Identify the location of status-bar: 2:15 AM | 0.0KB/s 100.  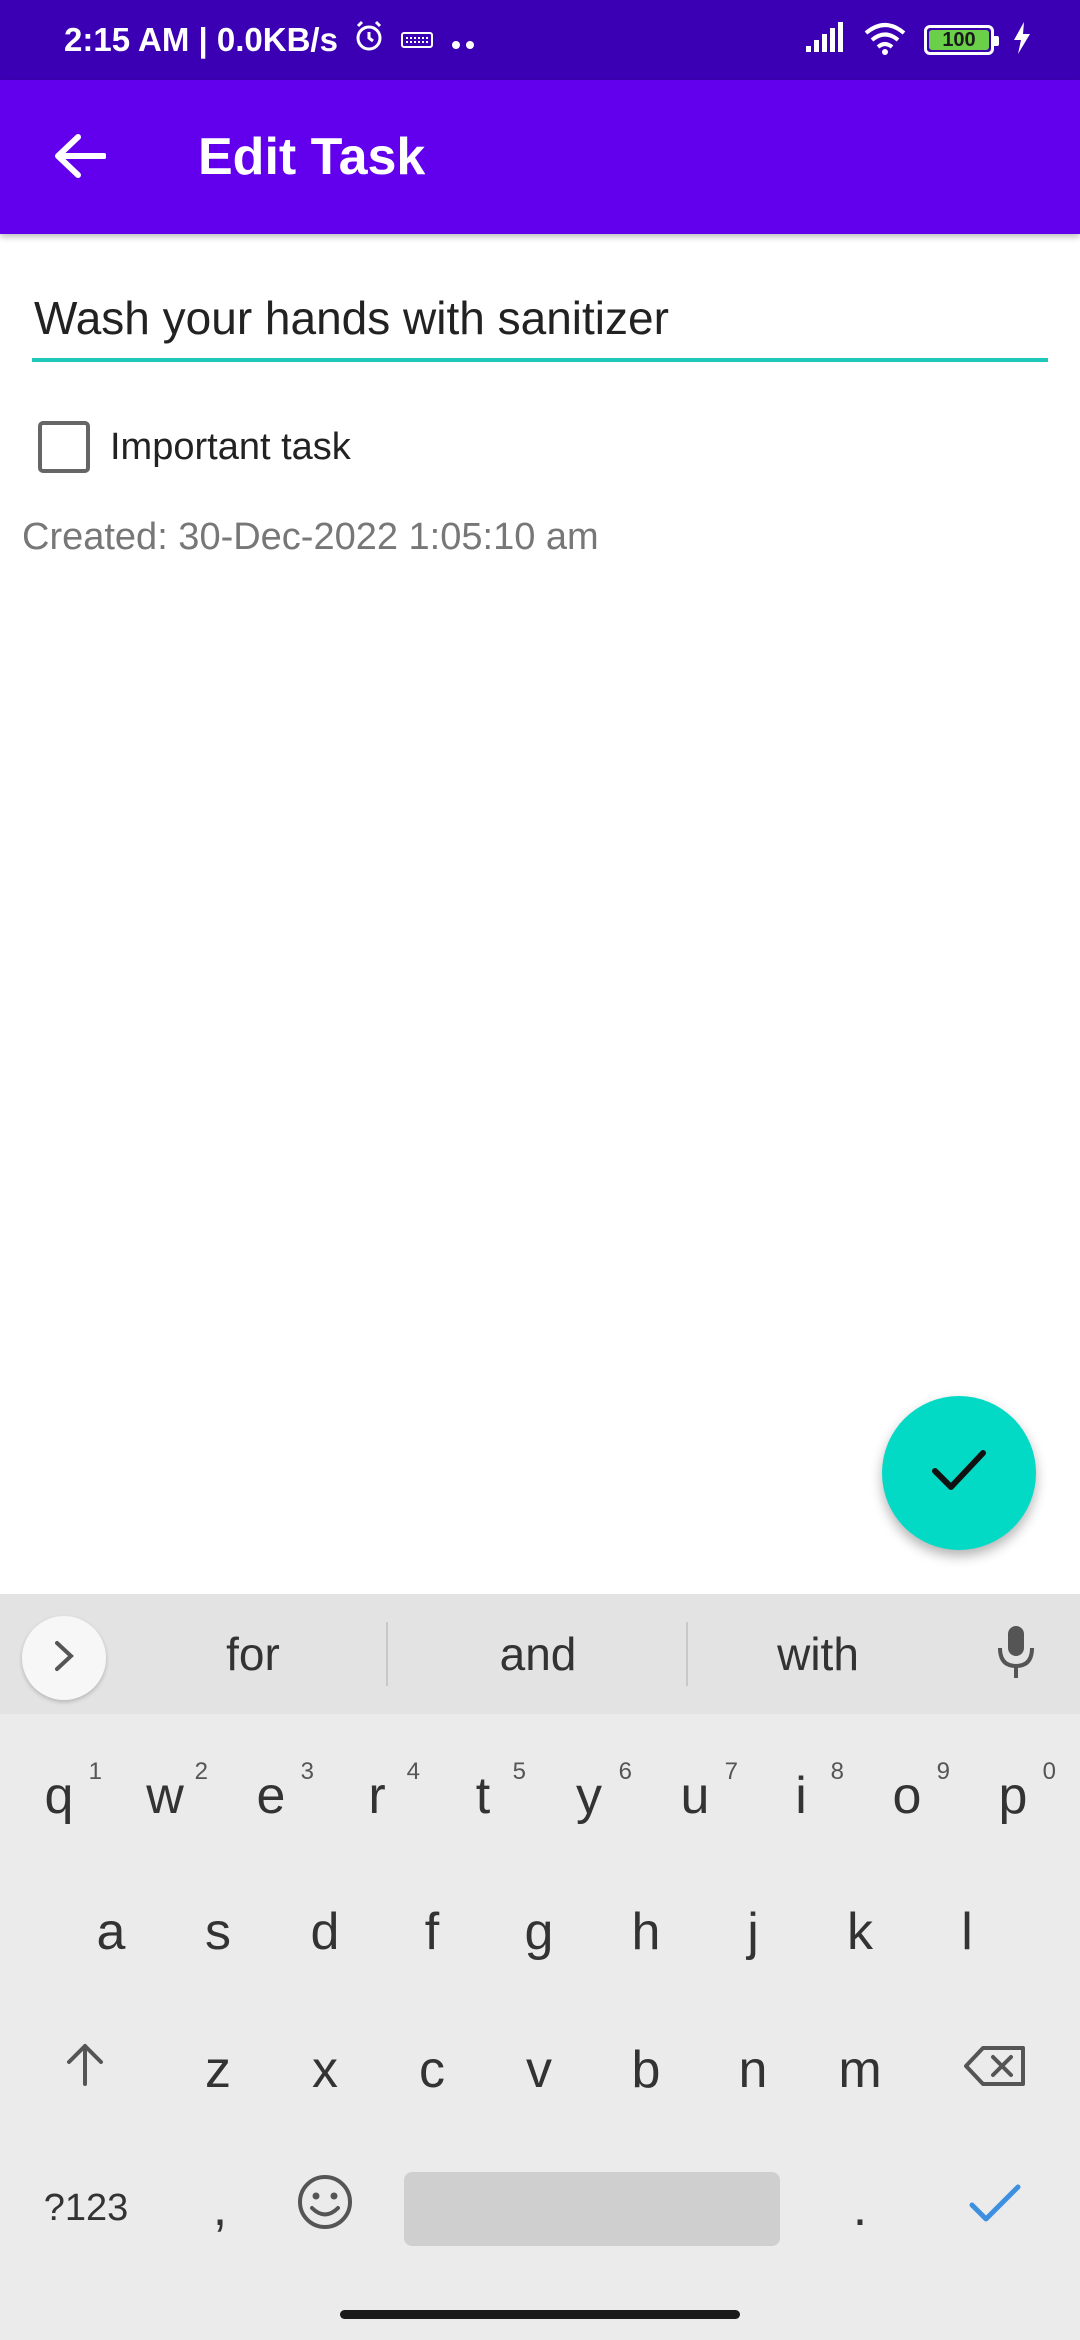
(540, 40).